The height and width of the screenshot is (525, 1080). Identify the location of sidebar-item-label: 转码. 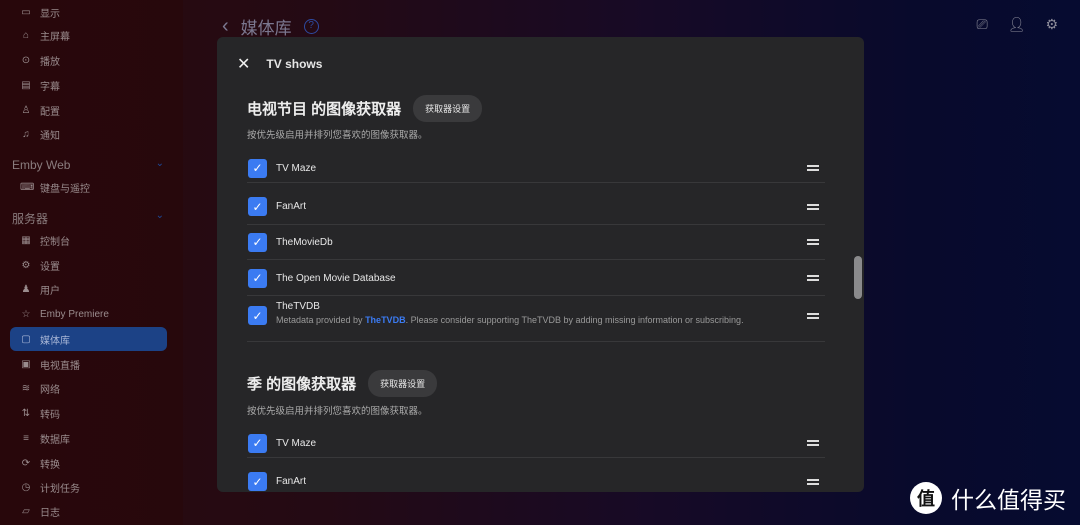
(50, 415).